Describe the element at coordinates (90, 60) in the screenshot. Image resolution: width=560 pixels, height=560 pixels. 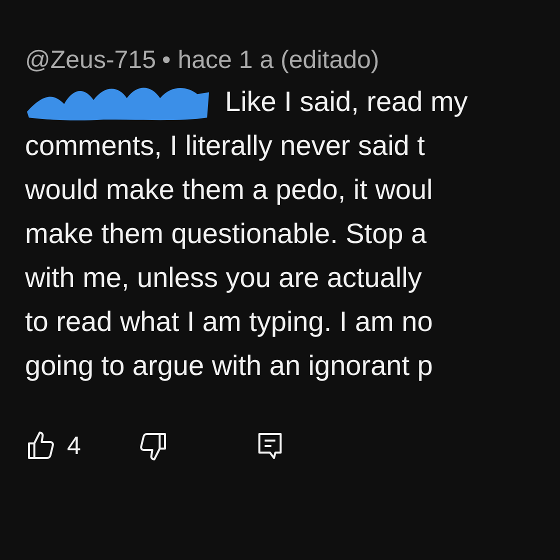
I see `author-name: @Zeus-715` at that location.